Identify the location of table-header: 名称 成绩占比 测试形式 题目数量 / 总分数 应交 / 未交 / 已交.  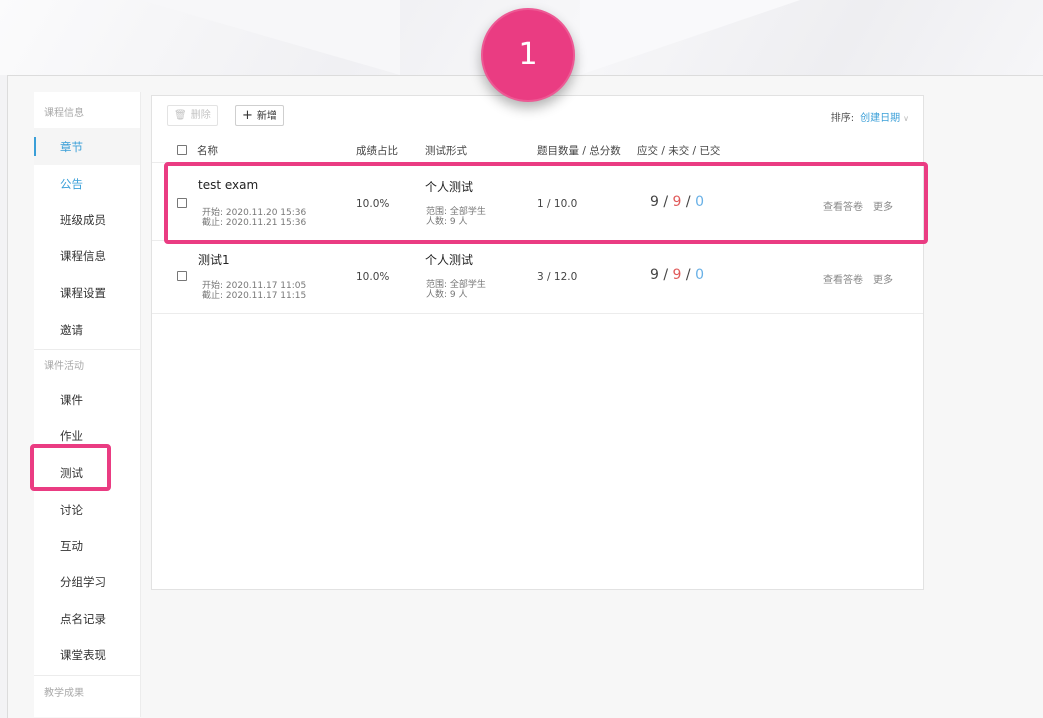
(537, 150).